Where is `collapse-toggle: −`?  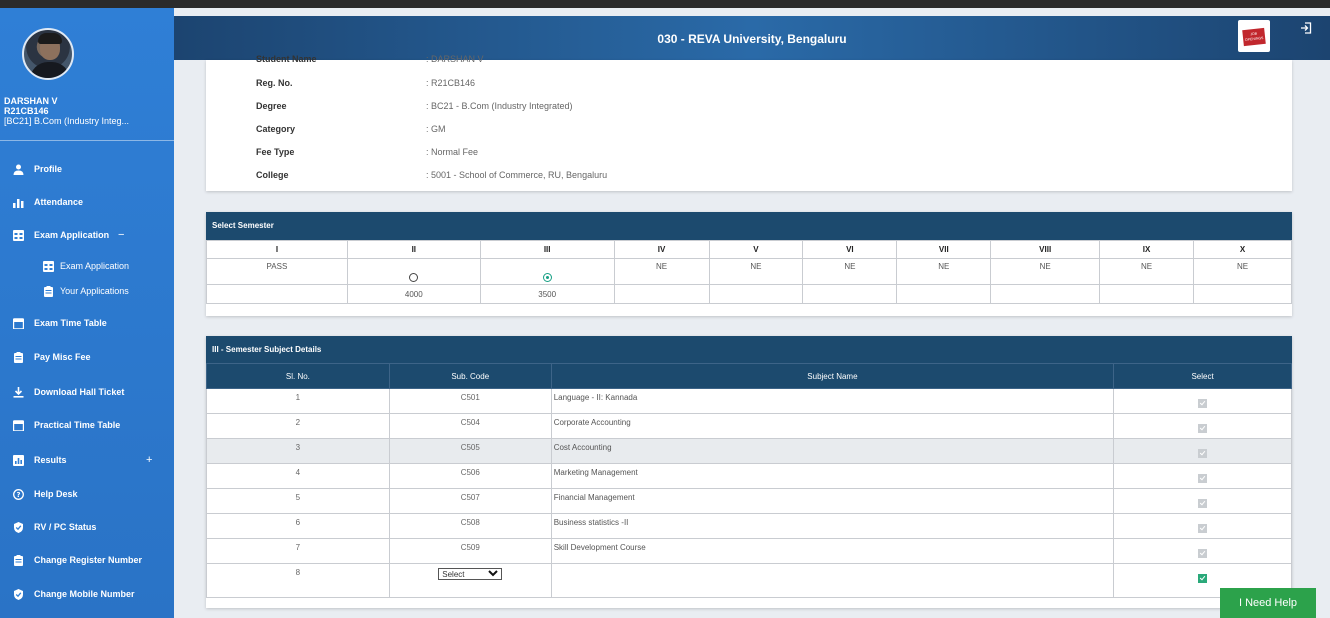 collapse-toggle: − is located at coordinates (121, 235).